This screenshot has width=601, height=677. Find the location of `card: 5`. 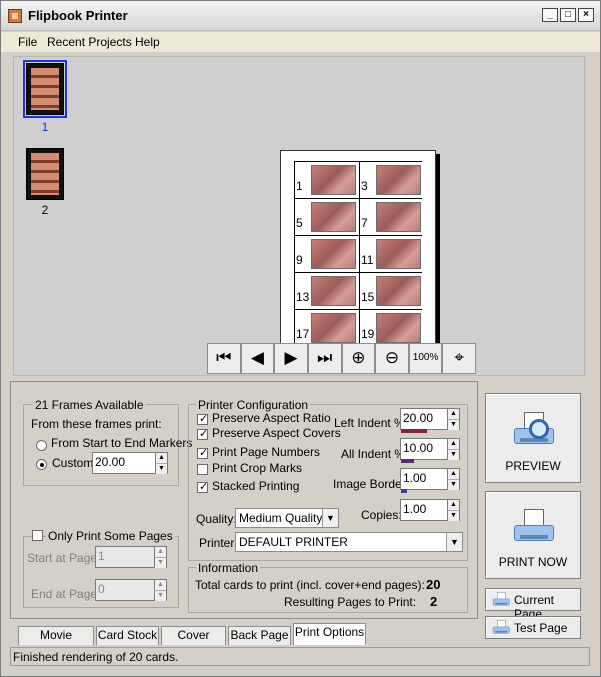

card: 5 is located at coordinates (327, 217).